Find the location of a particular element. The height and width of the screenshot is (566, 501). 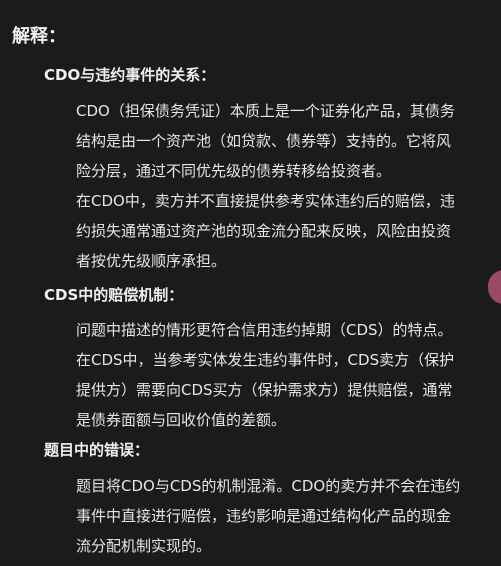

paragraph-line: 结构是由一个资产池（如贷款、债券等）支持的。它将风 is located at coordinates (264, 141).